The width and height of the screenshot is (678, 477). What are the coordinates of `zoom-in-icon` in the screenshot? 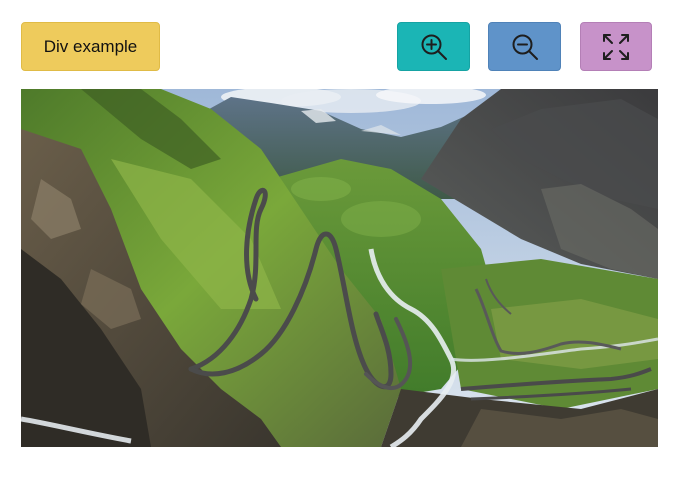 It's located at (434, 47).